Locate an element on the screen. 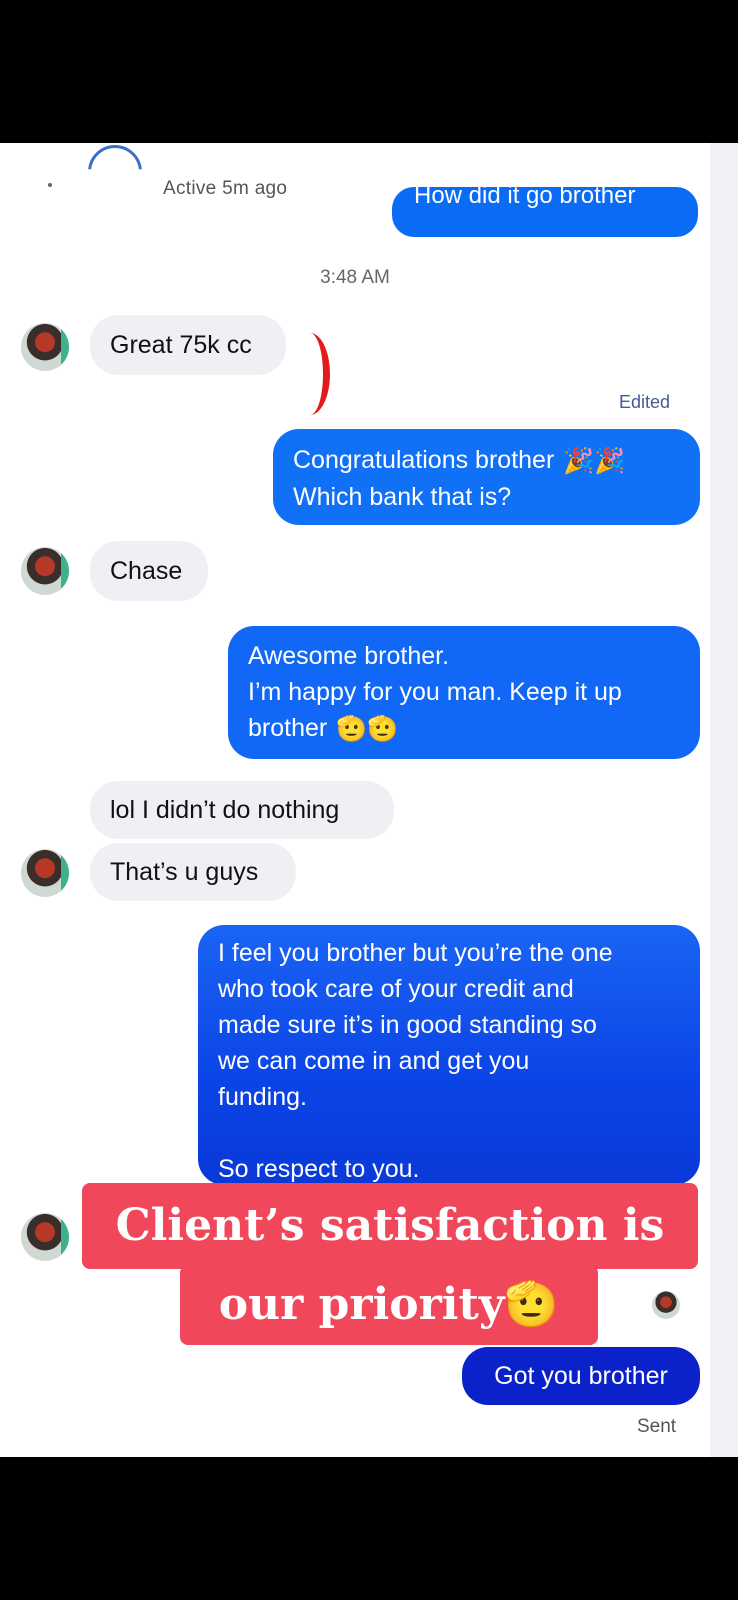 This screenshot has width=738, height=1600. sent-message-bubble: Got you brother is located at coordinates (581, 1376).